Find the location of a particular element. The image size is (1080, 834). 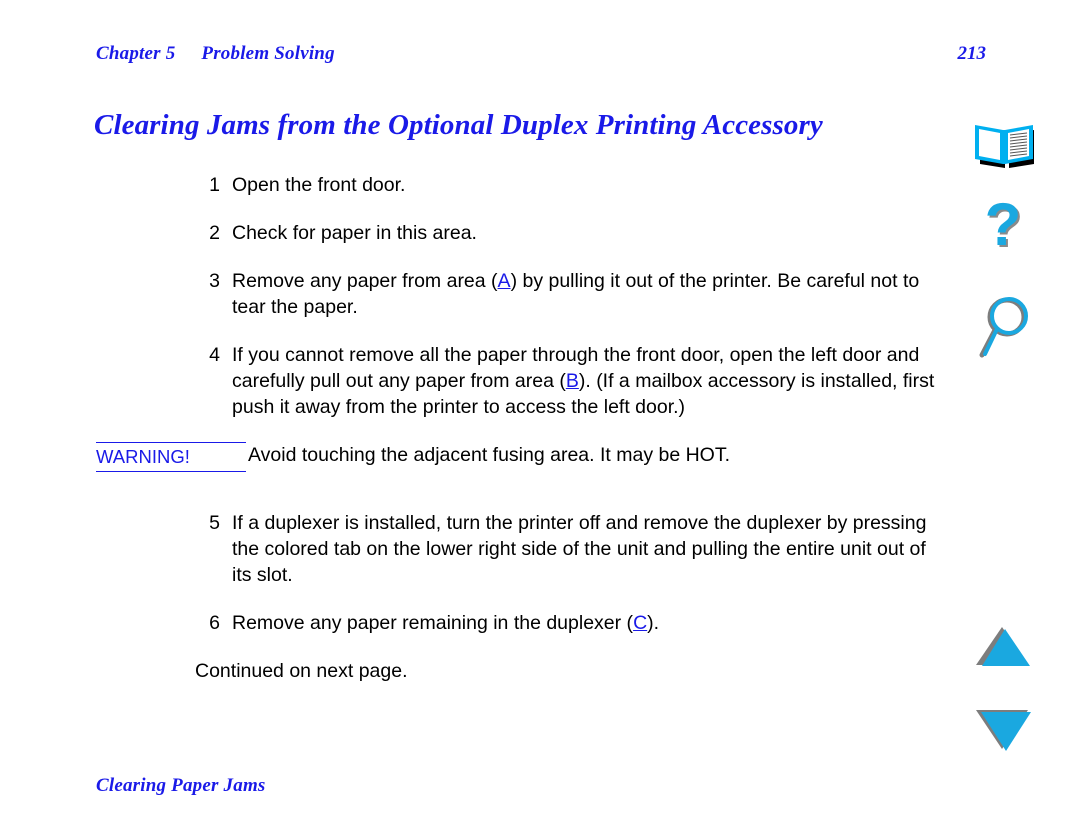

chapter-breadcrumb: Chapter 5 Problem Solving is located at coordinates (215, 54).